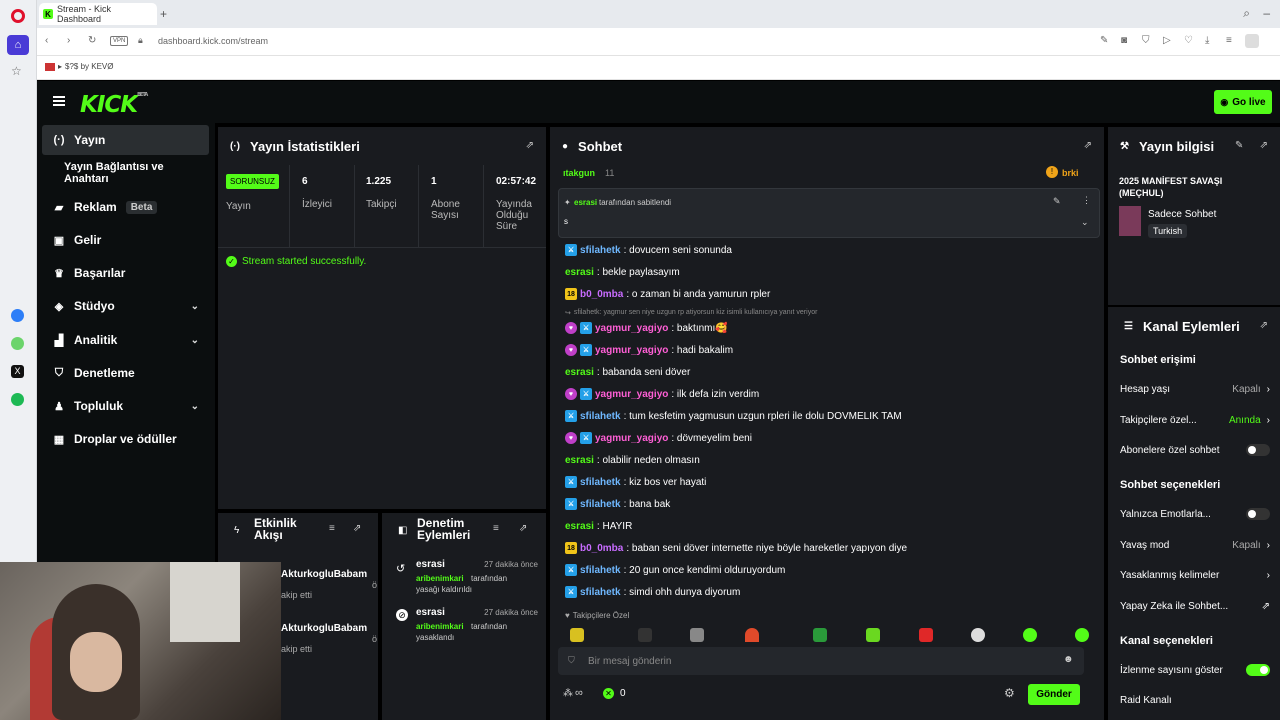 This screenshot has width=1280, height=720. Describe the element at coordinates (648, 250) in the screenshot. I see `chat-message: ⚔ sfilahetk: dovucem seni sonunda` at that location.